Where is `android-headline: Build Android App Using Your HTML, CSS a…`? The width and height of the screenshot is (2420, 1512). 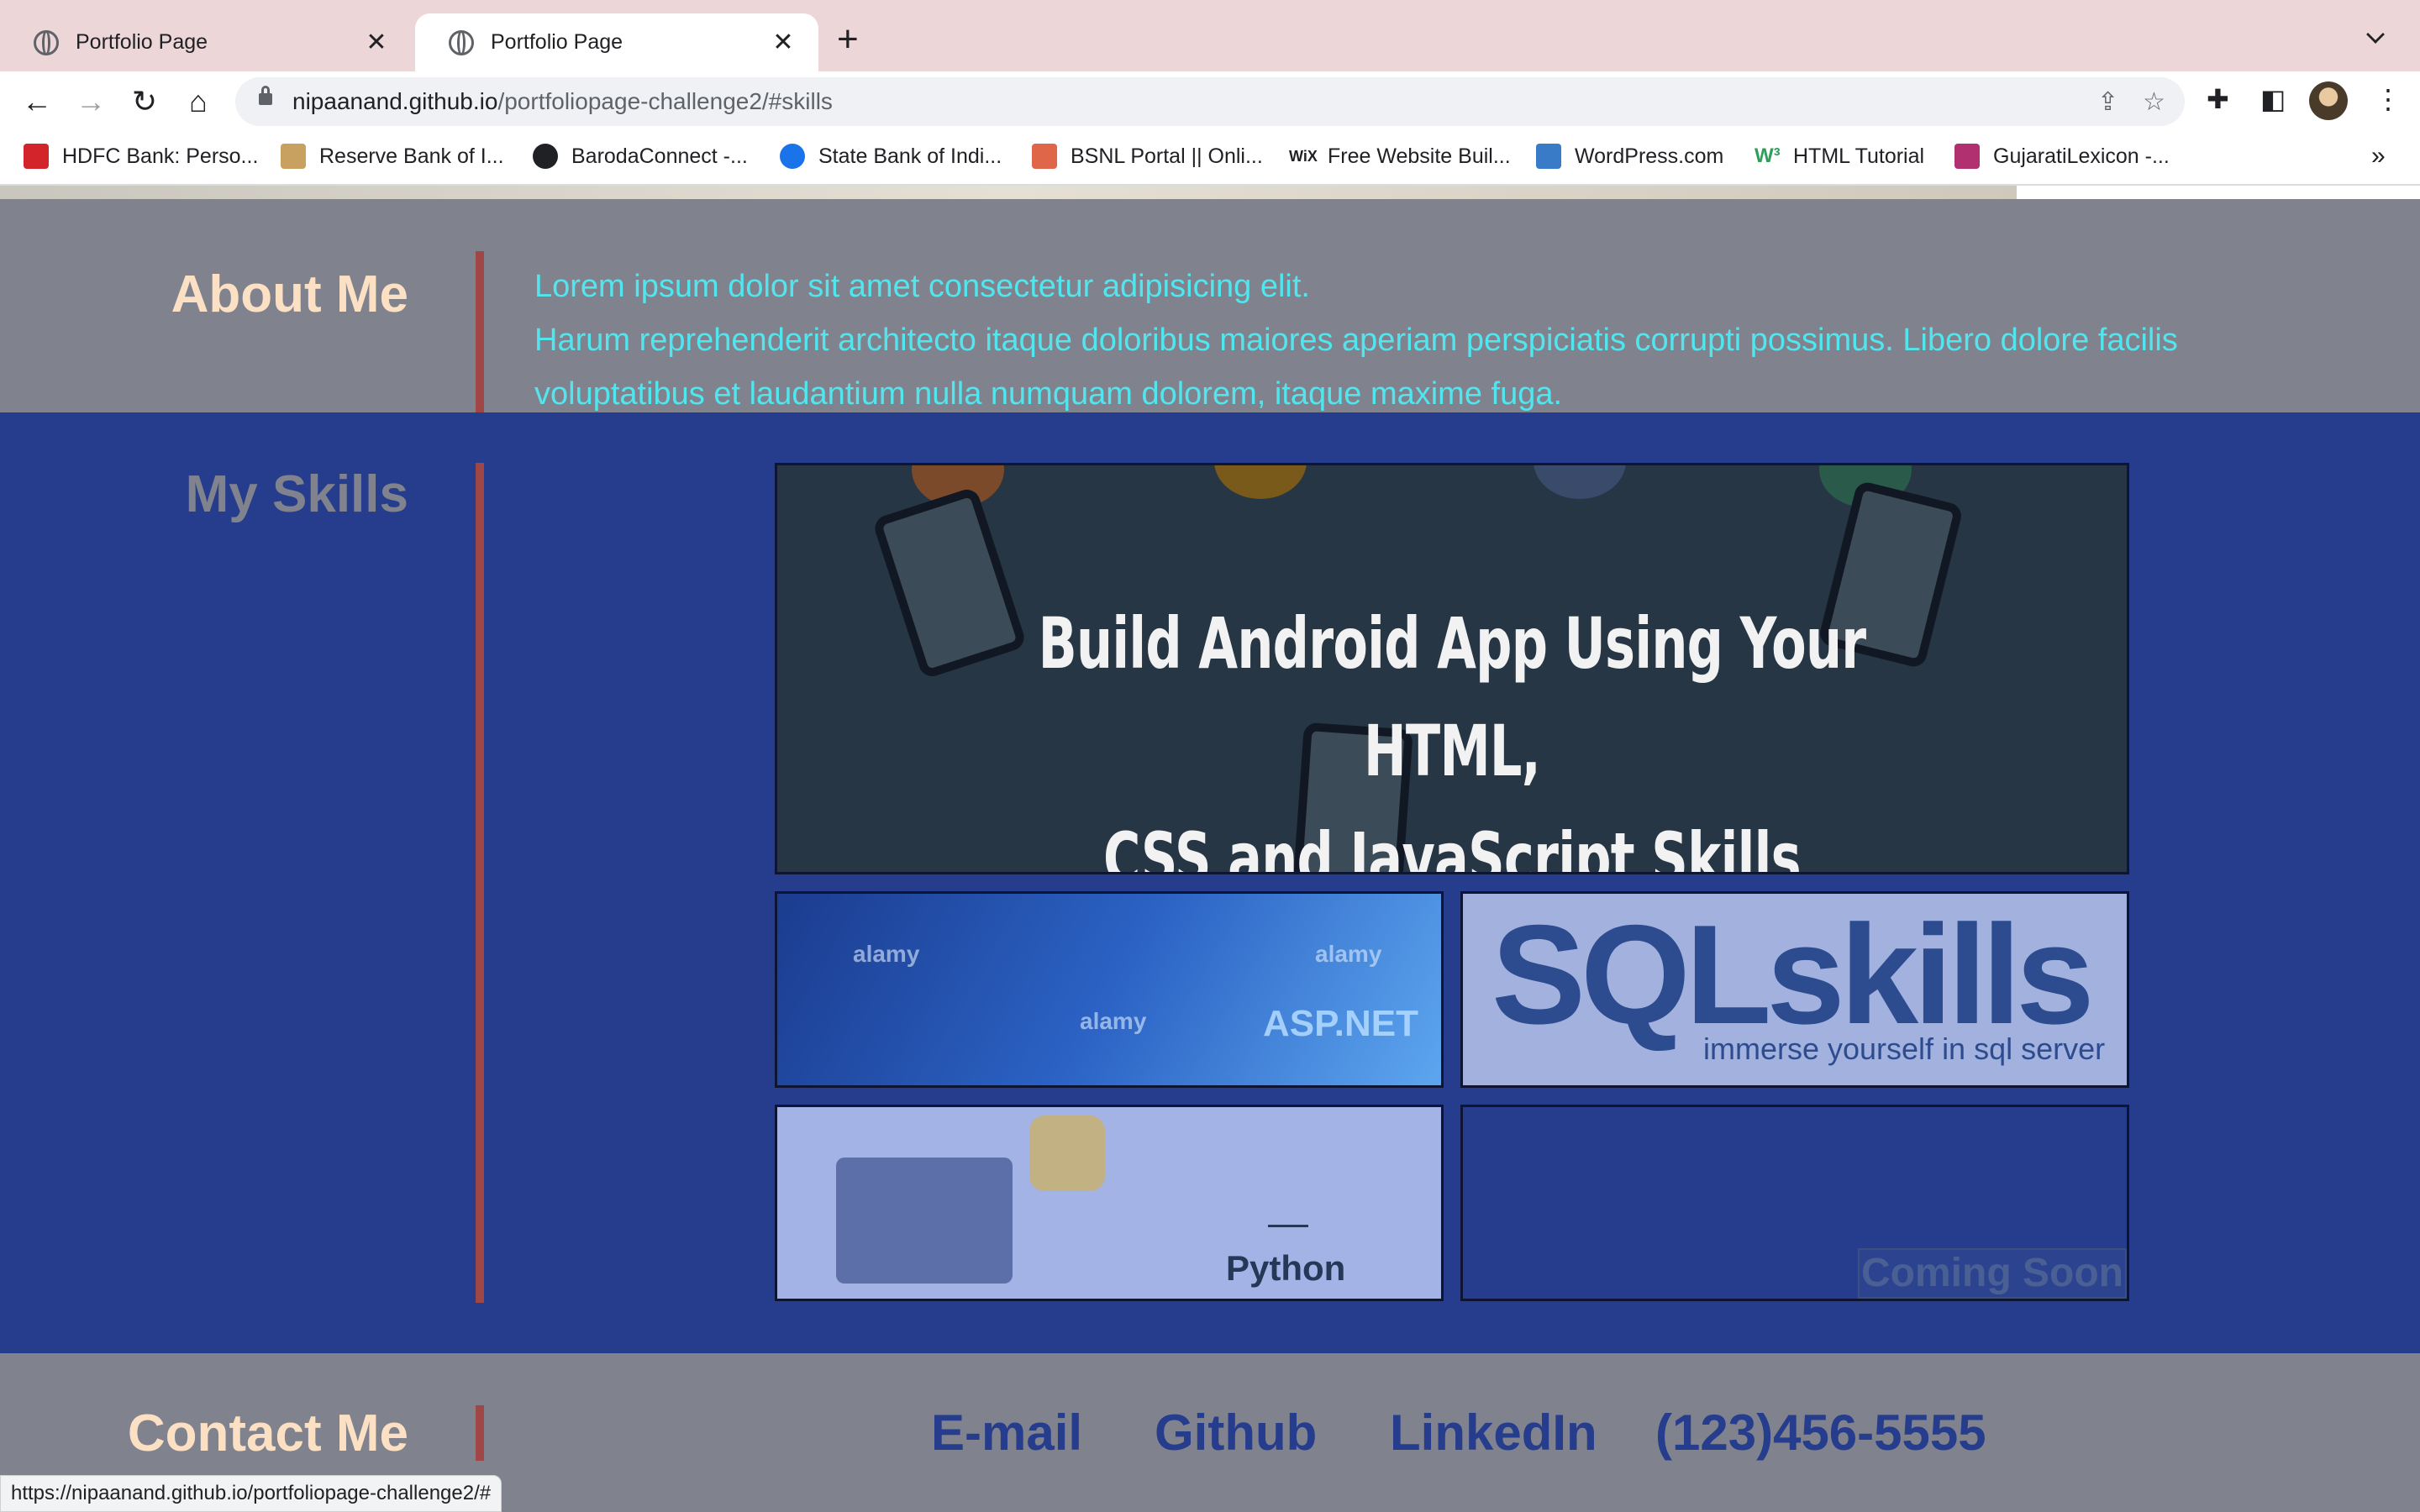 android-headline: Build Android App Using Your HTML, CSS a… is located at coordinates (1452, 732).